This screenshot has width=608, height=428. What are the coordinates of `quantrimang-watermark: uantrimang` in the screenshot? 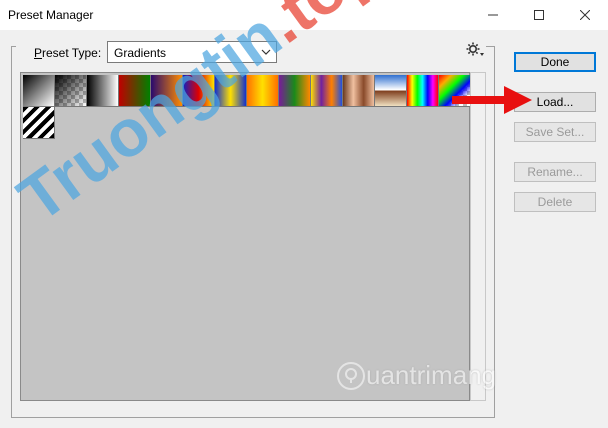 It's located at (416, 375).